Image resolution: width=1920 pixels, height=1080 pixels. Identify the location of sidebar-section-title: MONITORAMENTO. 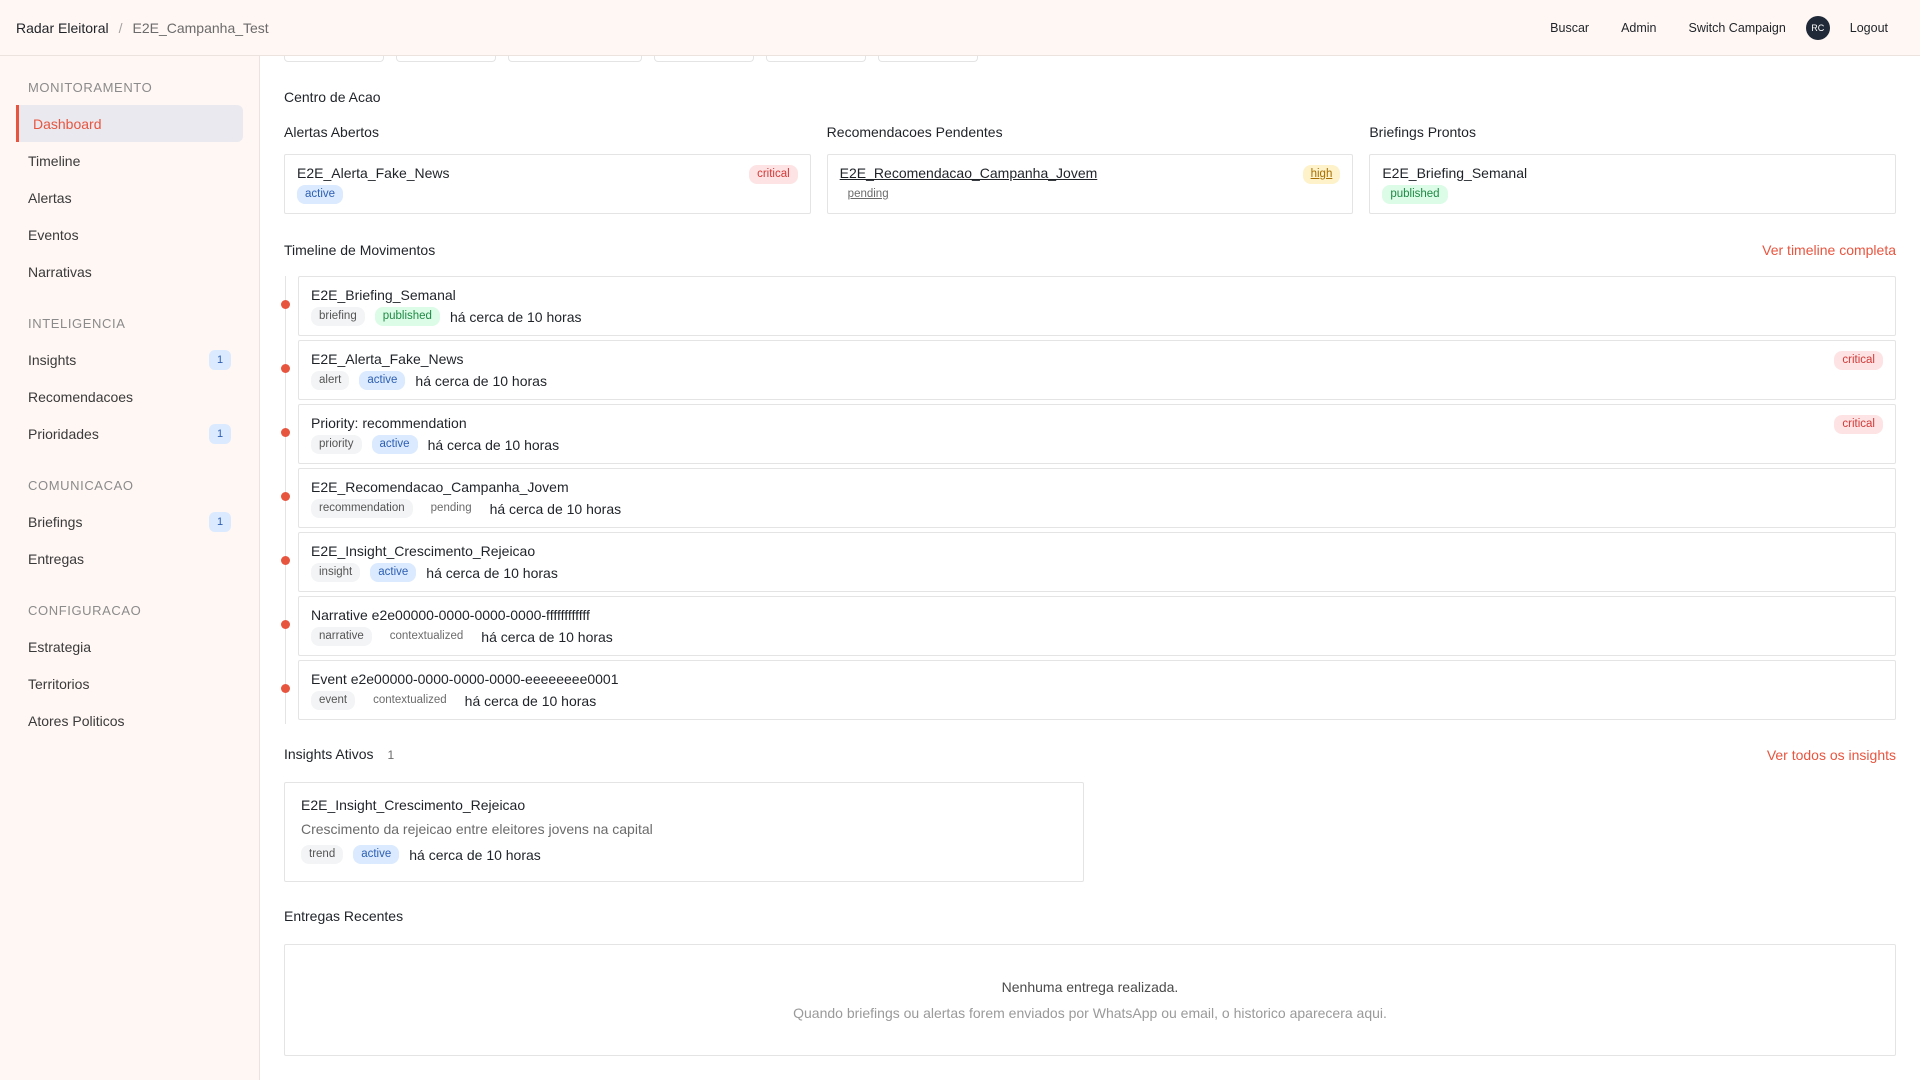
(90, 87).